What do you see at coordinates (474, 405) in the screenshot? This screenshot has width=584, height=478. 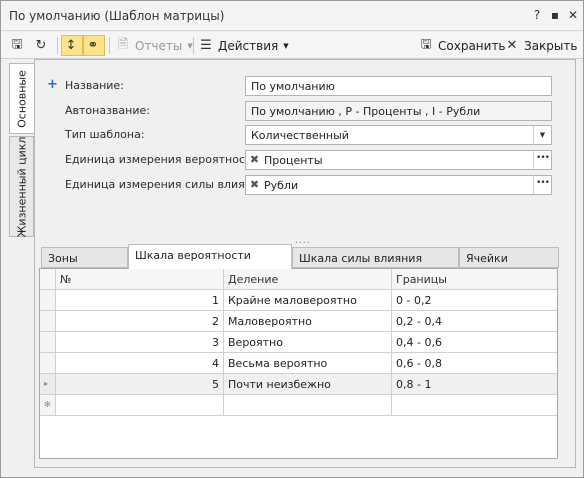 I see `cell-range` at bounding box center [474, 405].